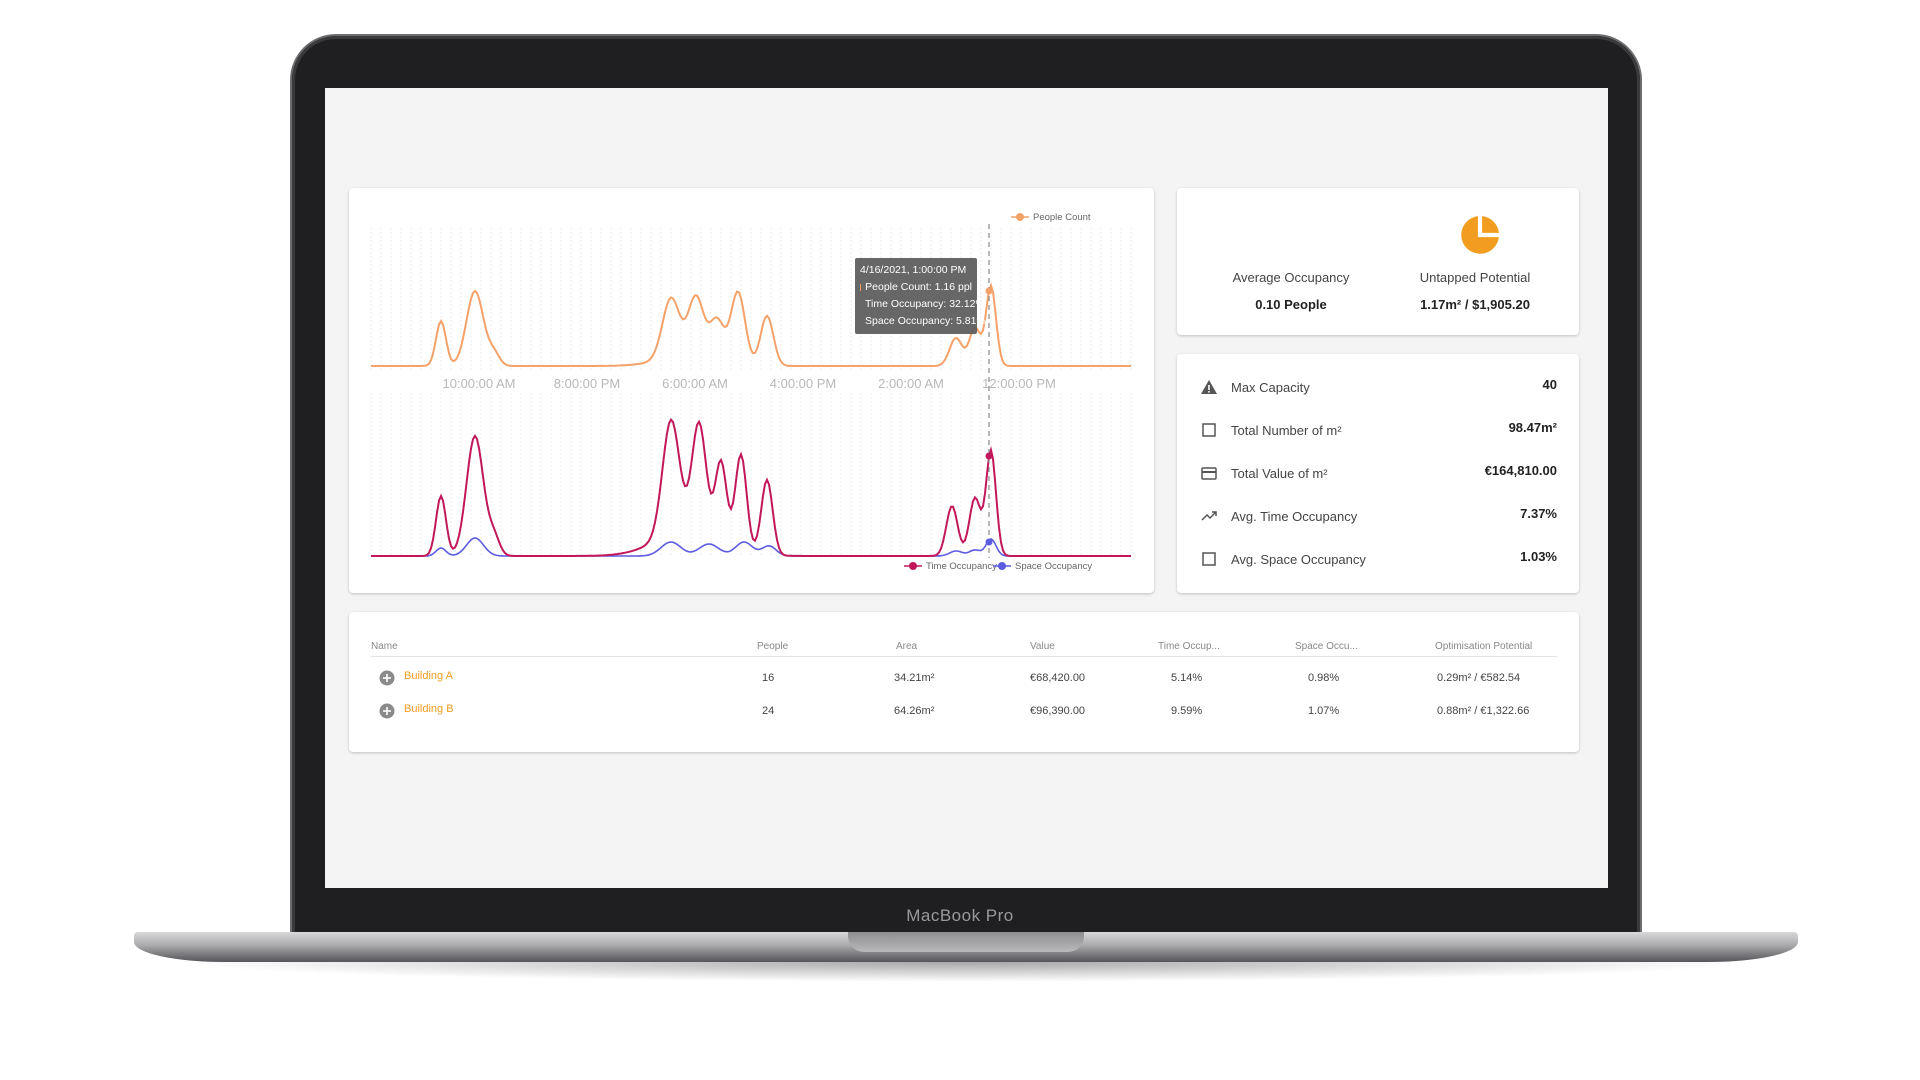 This screenshot has height=1080, width=1920. Describe the element at coordinates (1378, 559) in the screenshot. I see `stat-avg-space-occupancy: Avg. Space Occupancy 1.03%` at that location.